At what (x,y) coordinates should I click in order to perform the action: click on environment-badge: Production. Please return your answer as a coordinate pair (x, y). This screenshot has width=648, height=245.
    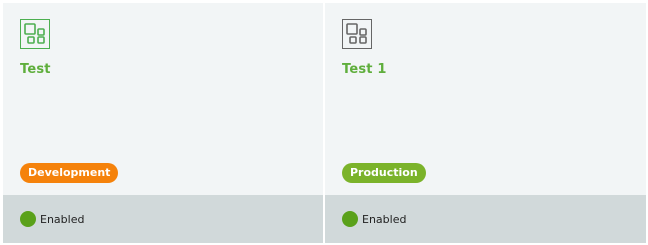
    Looking at the image, I should click on (384, 173).